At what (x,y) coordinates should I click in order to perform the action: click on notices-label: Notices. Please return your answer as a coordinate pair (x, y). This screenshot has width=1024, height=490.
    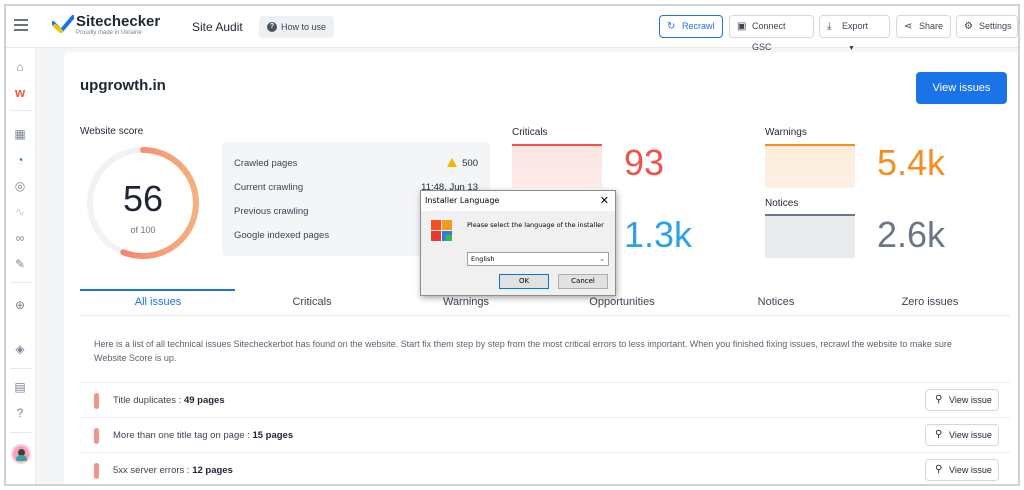
    Looking at the image, I should click on (782, 203).